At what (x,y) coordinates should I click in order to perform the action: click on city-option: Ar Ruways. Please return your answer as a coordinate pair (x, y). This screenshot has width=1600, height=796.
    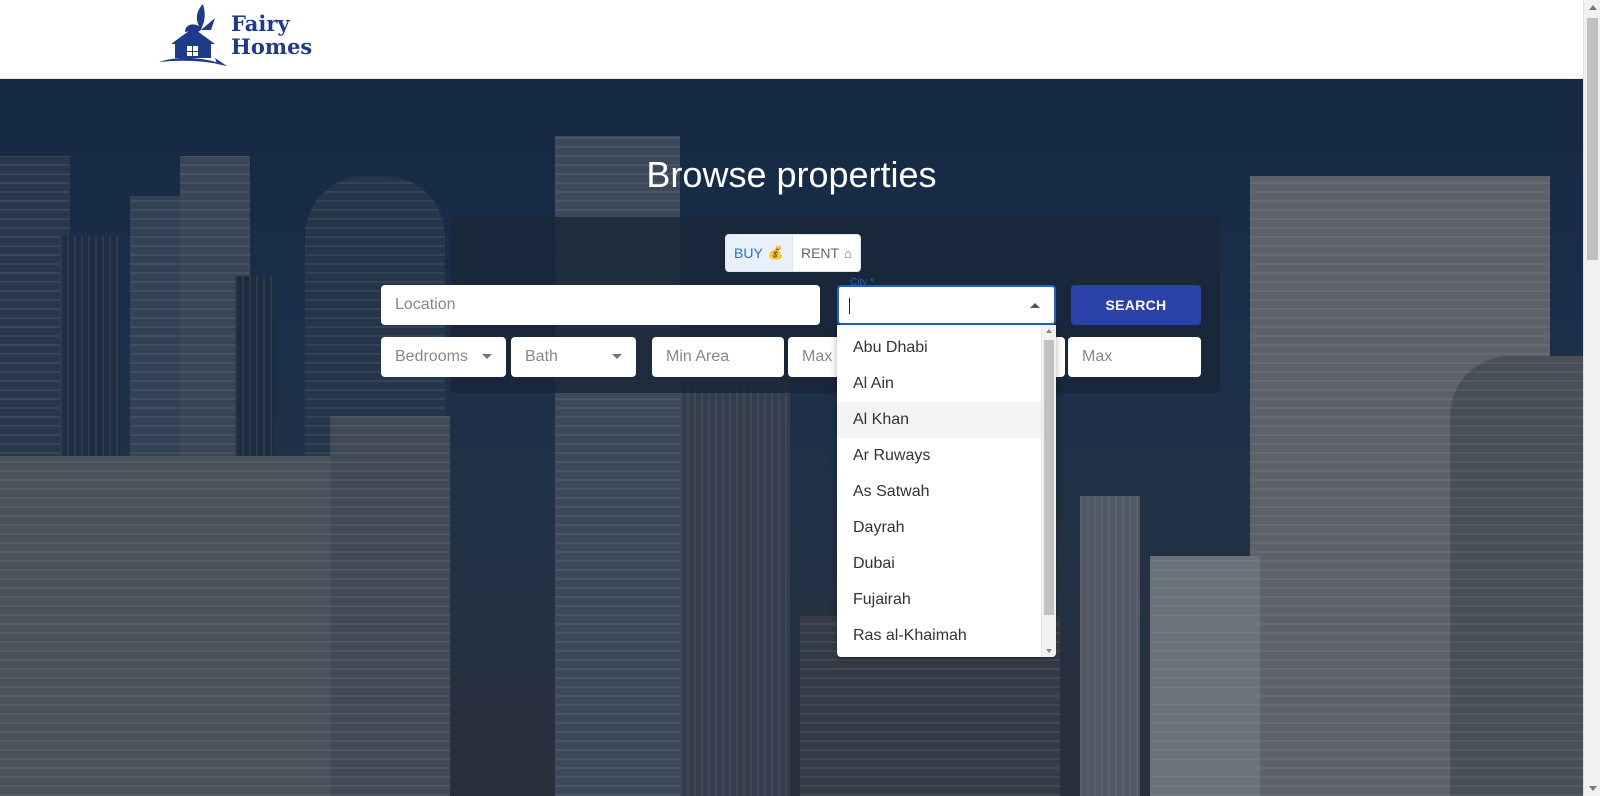
    Looking at the image, I should click on (939, 456).